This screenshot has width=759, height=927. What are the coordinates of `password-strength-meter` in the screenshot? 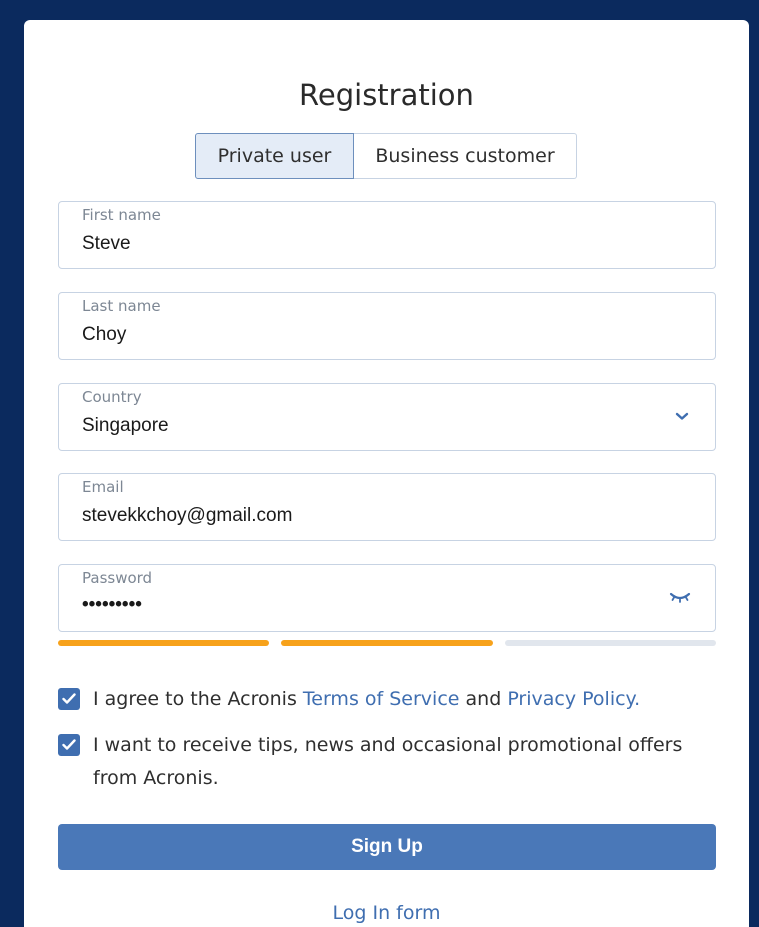 It's located at (387, 643).